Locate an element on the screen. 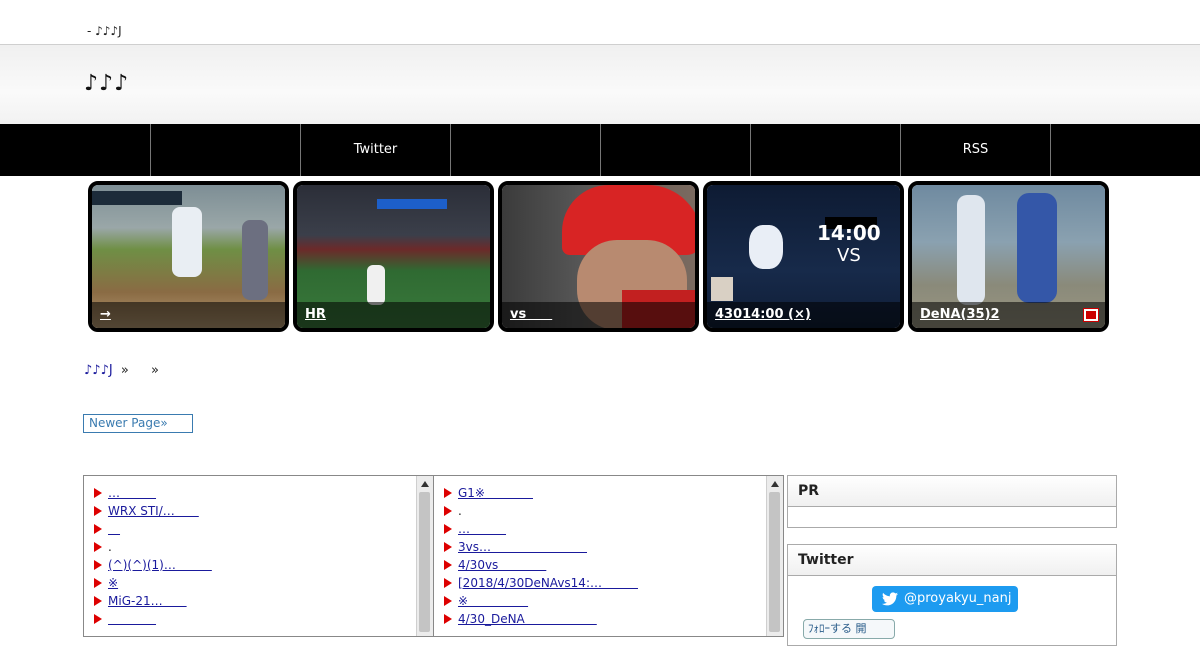 Image resolution: width=1200 pixels, height=646 pixels. pr-widget: PR is located at coordinates (952, 501).